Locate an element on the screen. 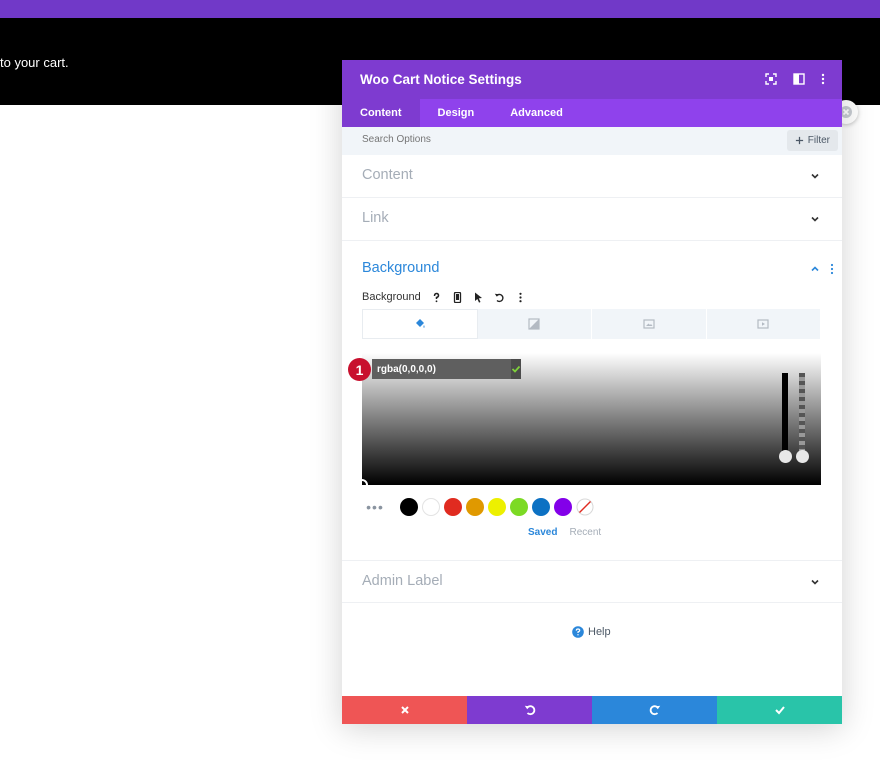 The width and height of the screenshot is (880, 760). plus-icon is located at coordinates (799, 140).